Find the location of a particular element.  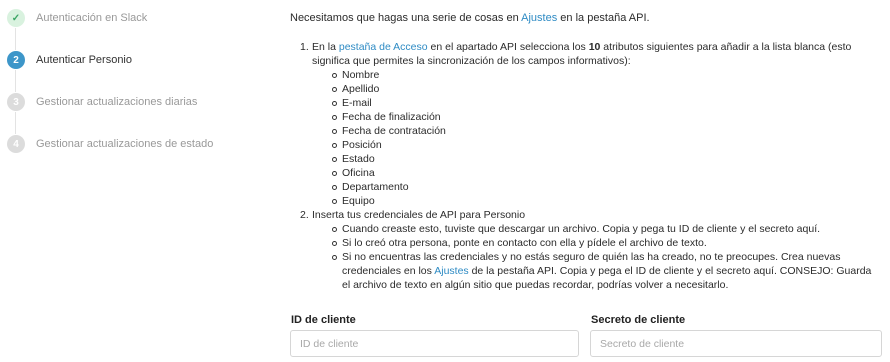

client-id-input is located at coordinates (434, 343).